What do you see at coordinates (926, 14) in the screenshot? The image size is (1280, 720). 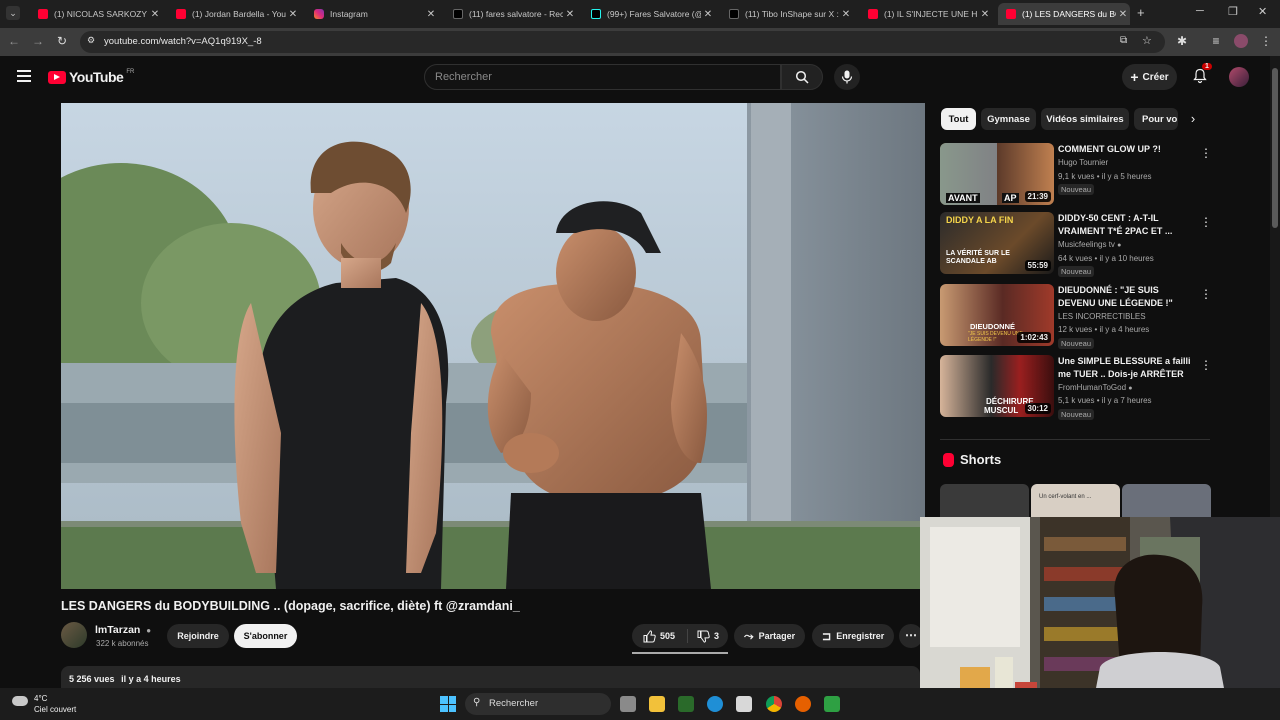 I see `browser-tab: (1) IL S'INJECTE UNE HUIL✕` at bounding box center [926, 14].